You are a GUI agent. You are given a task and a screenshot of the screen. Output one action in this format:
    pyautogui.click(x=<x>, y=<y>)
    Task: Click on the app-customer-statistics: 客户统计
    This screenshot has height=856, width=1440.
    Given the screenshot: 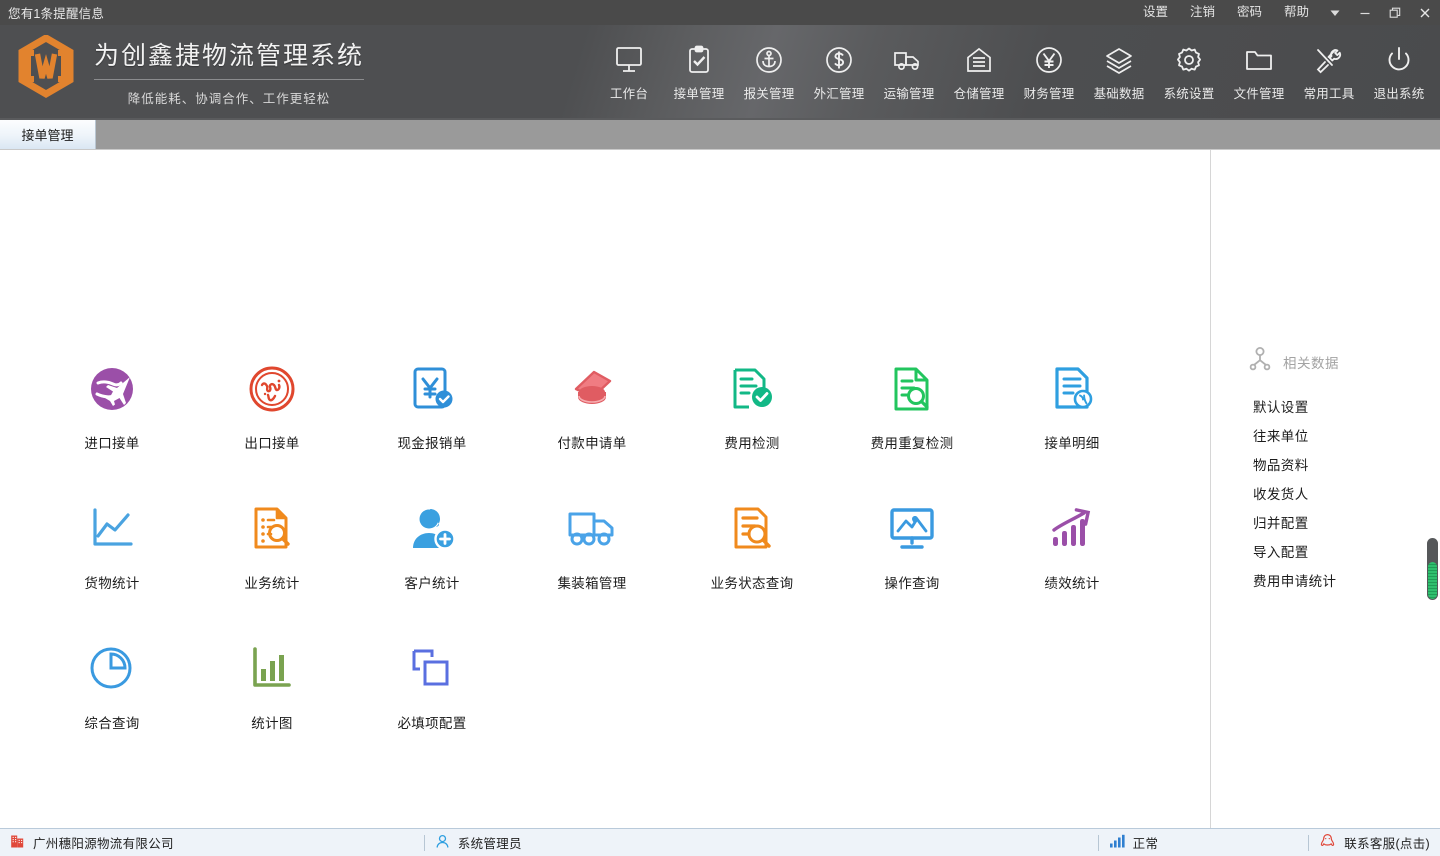 What is the action you would take?
    pyautogui.click(x=432, y=558)
    